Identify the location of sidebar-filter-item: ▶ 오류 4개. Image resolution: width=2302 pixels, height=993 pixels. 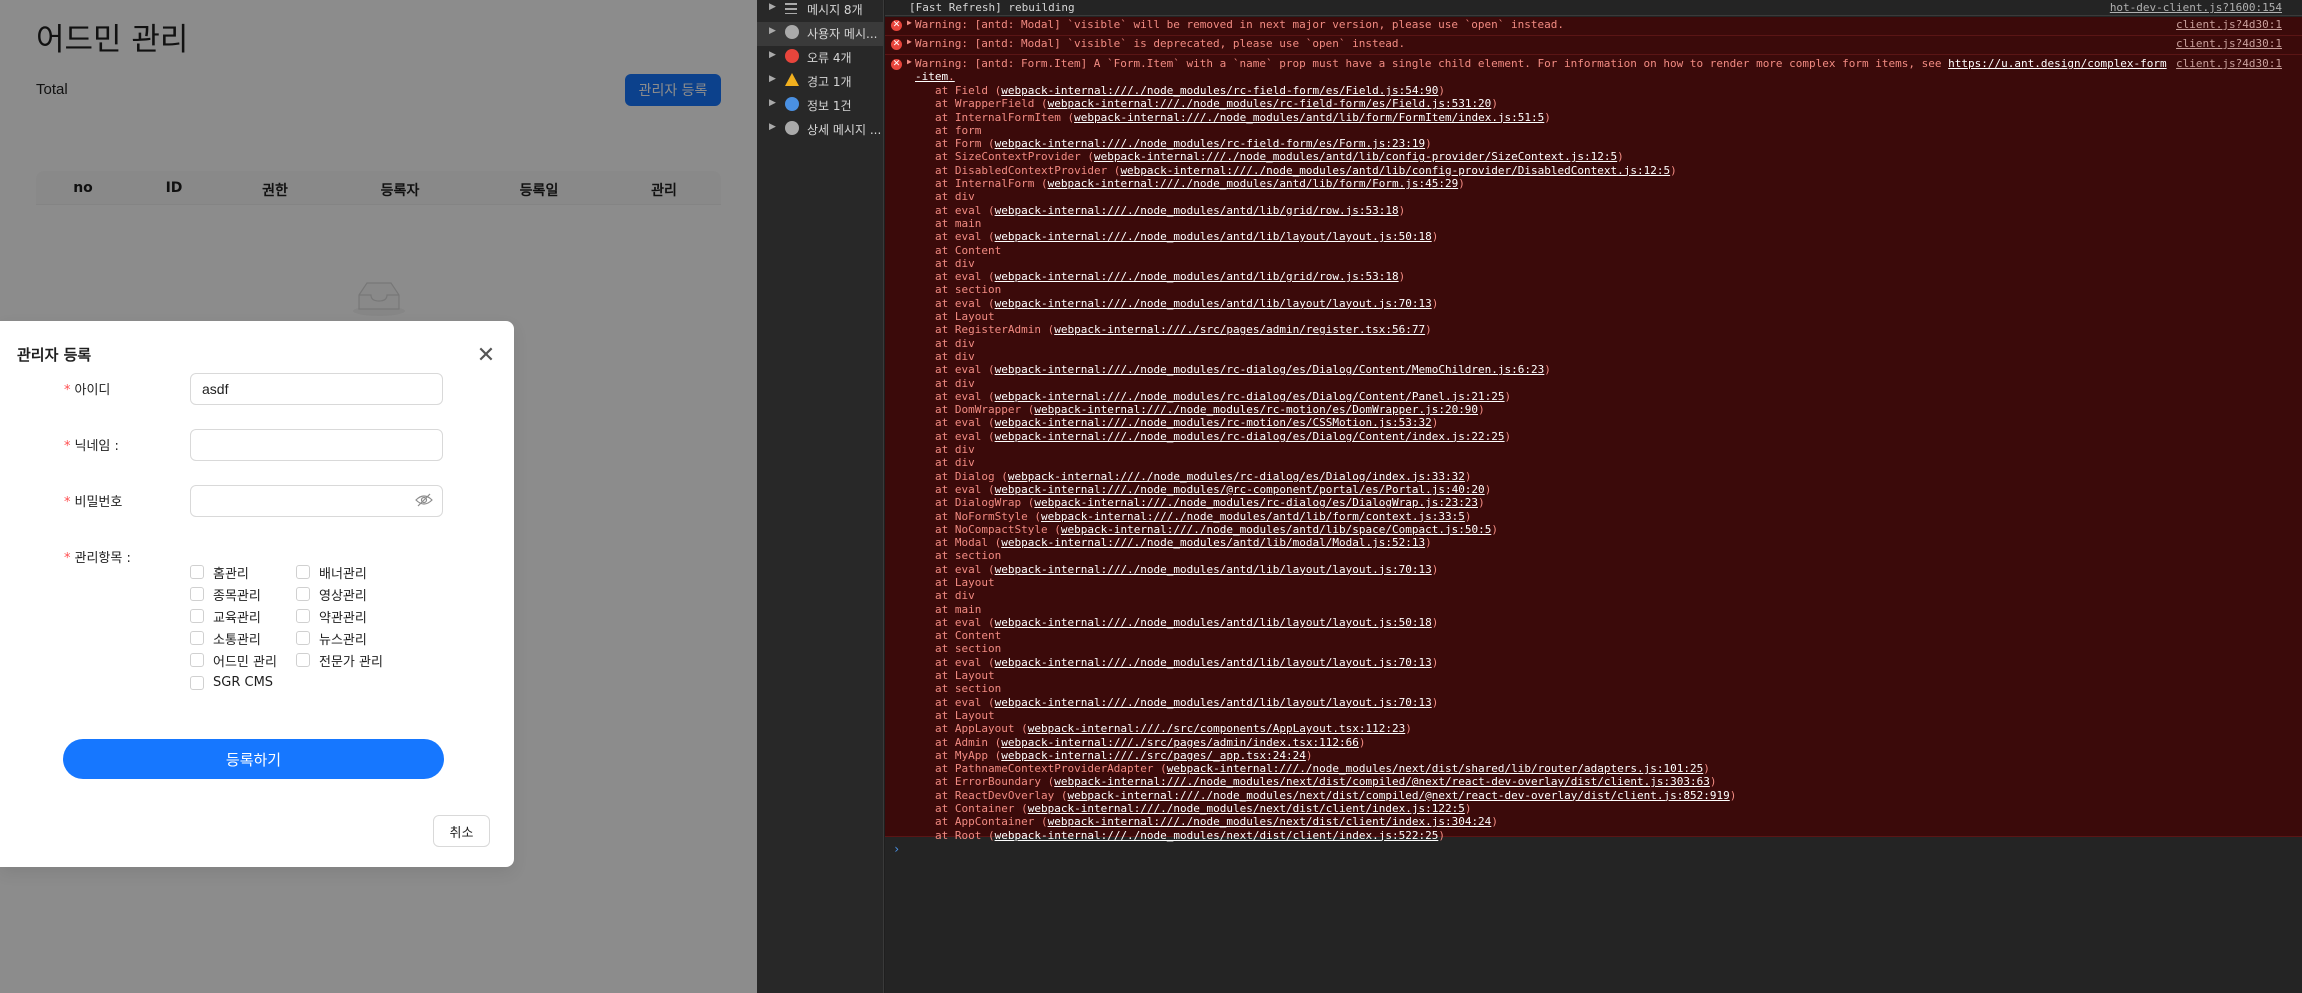
(820, 58).